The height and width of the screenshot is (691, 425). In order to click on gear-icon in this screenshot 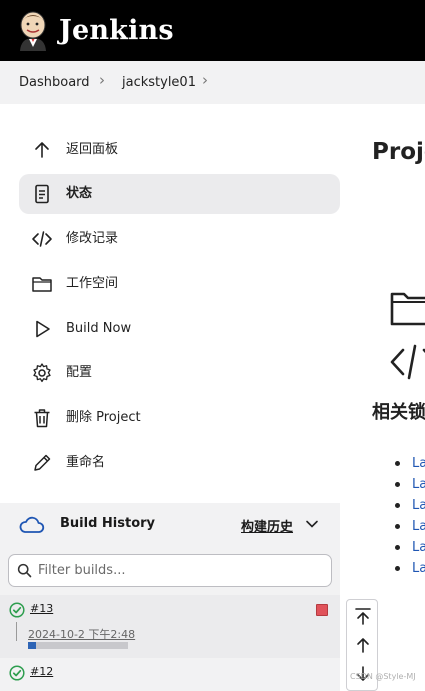, I will do `click(42, 373)`.